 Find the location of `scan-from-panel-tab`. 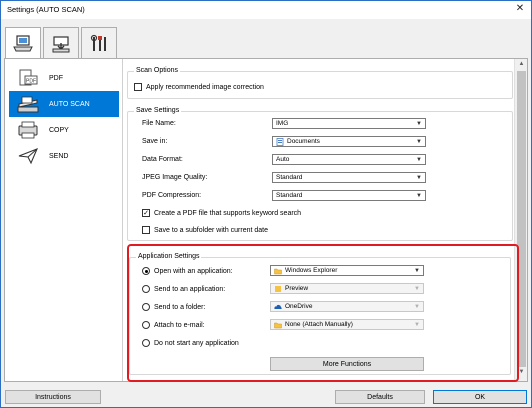

scan-from-panel-tab is located at coordinates (61, 43).